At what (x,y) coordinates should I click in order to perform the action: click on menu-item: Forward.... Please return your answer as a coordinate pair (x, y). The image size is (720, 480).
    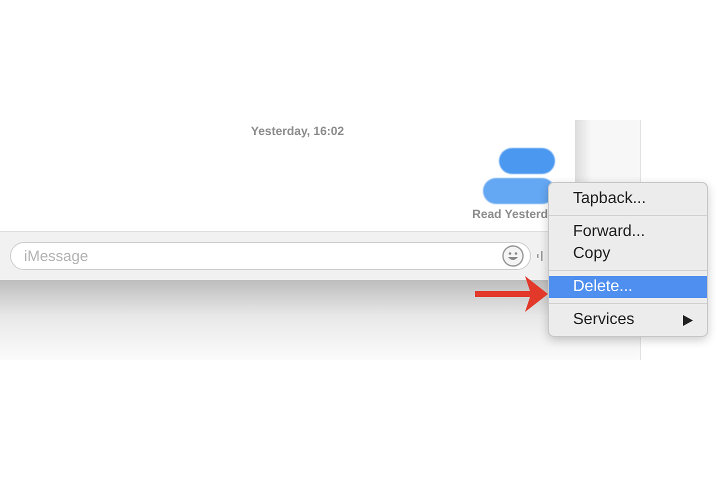
    Looking at the image, I should click on (628, 232).